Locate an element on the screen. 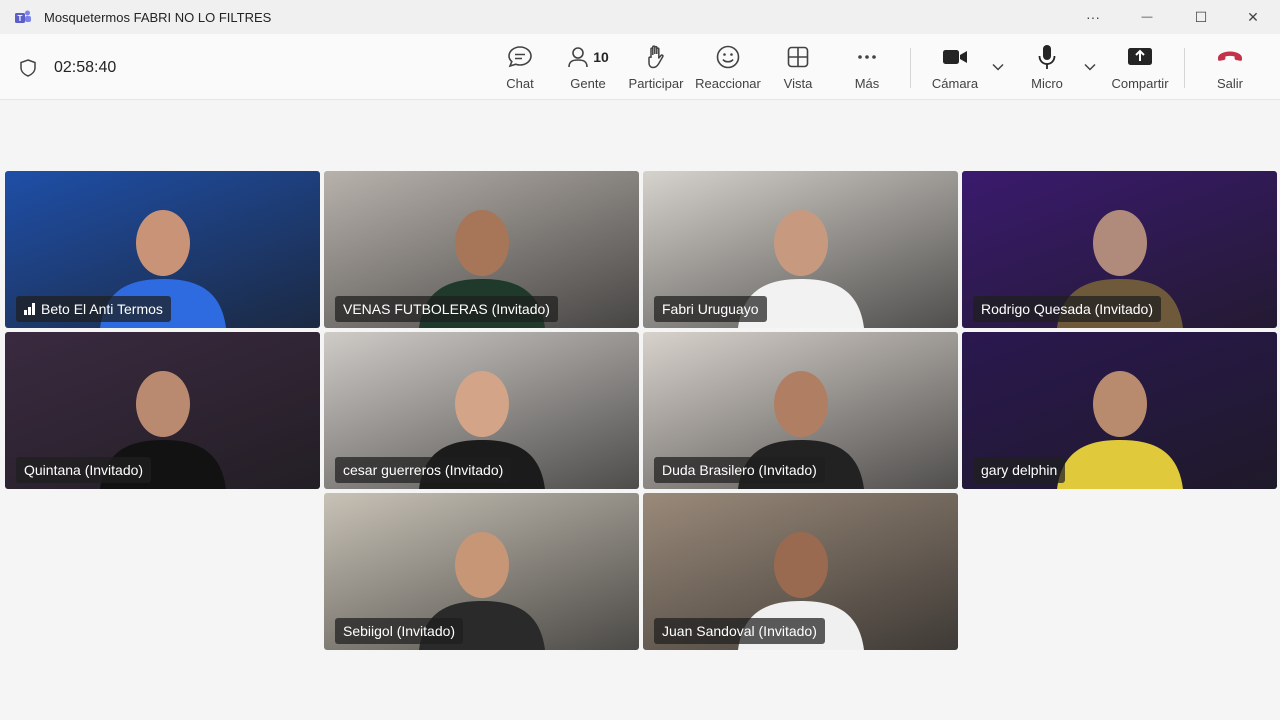 This screenshot has height=720, width=1280. participant-name-tag: Duda Brasilero (Invitado) is located at coordinates (739, 470).